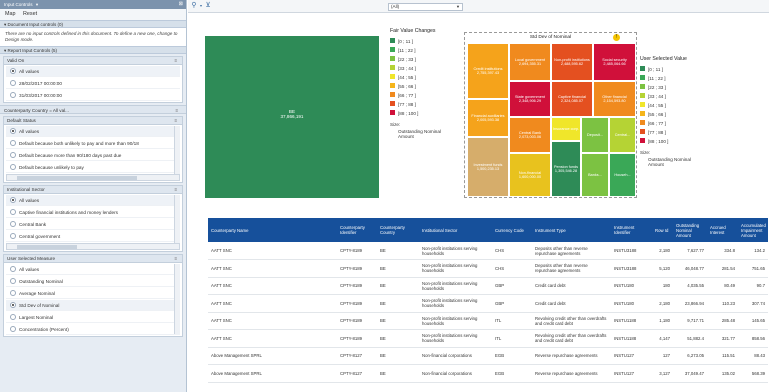 The image size is (769, 392). Describe the element at coordinates (93, 50) in the screenshot. I see `report-input-controls-header: ▾ Report Input Controls (5)` at that location.